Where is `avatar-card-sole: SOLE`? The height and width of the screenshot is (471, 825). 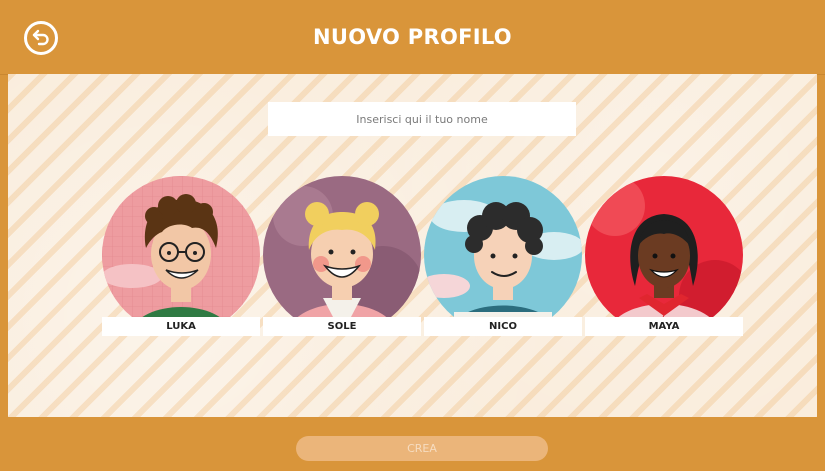 avatar-card-sole: SOLE is located at coordinates (342, 256).